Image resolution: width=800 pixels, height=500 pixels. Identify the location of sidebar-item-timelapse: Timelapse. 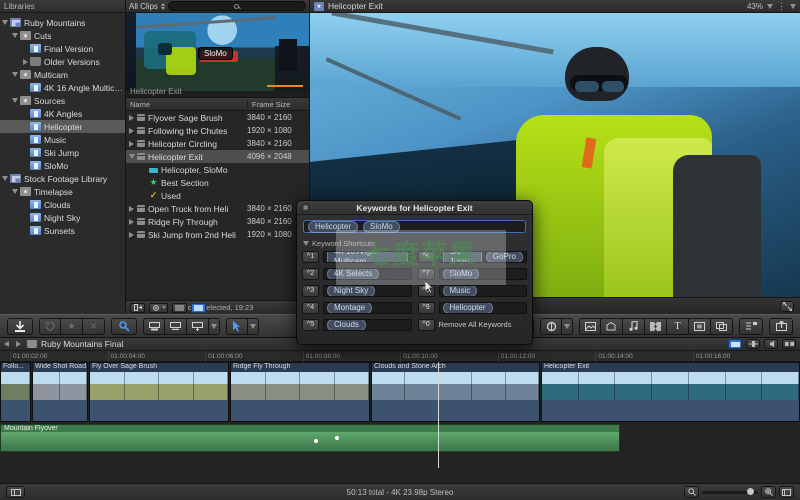
(62, 191).